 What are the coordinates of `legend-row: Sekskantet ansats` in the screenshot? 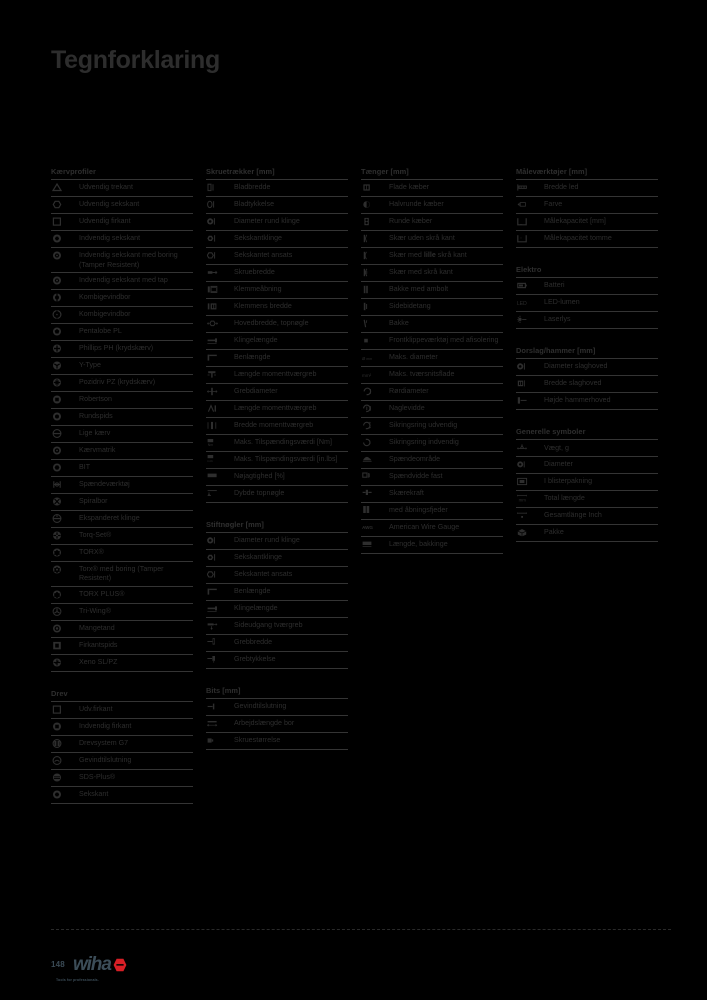 It's located at (277, 575).